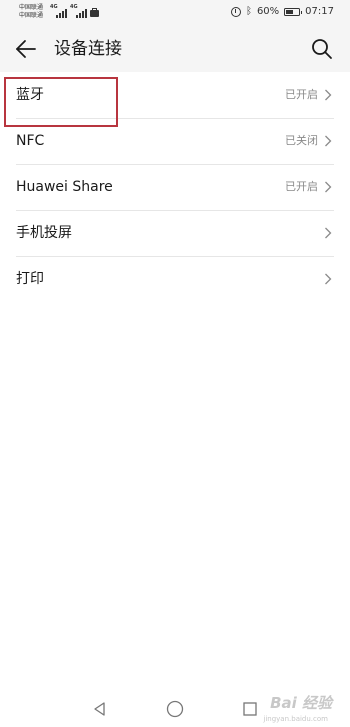 This screenshot has height=727, width=350. Describe the element at coordinates (30, 141) in the screenshot. I see `row-label: NFC` at that location.